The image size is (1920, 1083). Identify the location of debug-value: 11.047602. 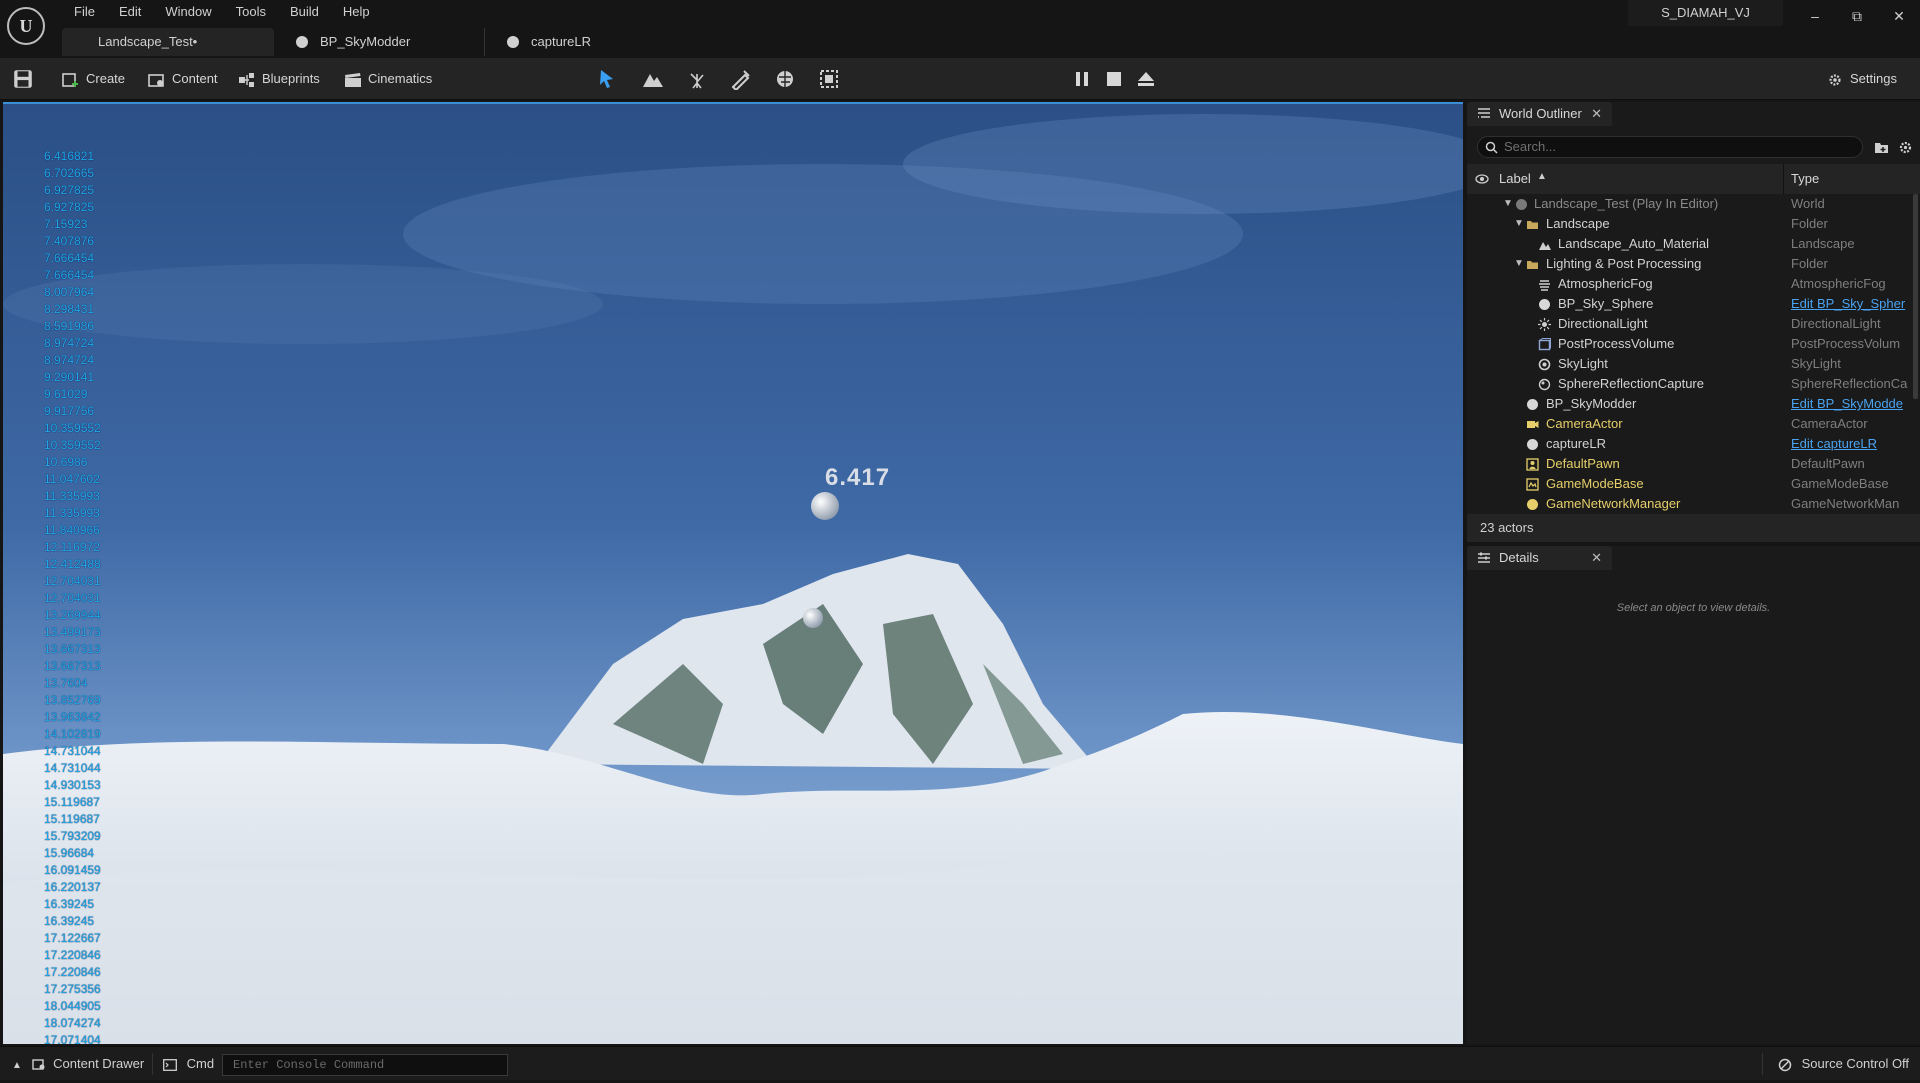
(72, 479).